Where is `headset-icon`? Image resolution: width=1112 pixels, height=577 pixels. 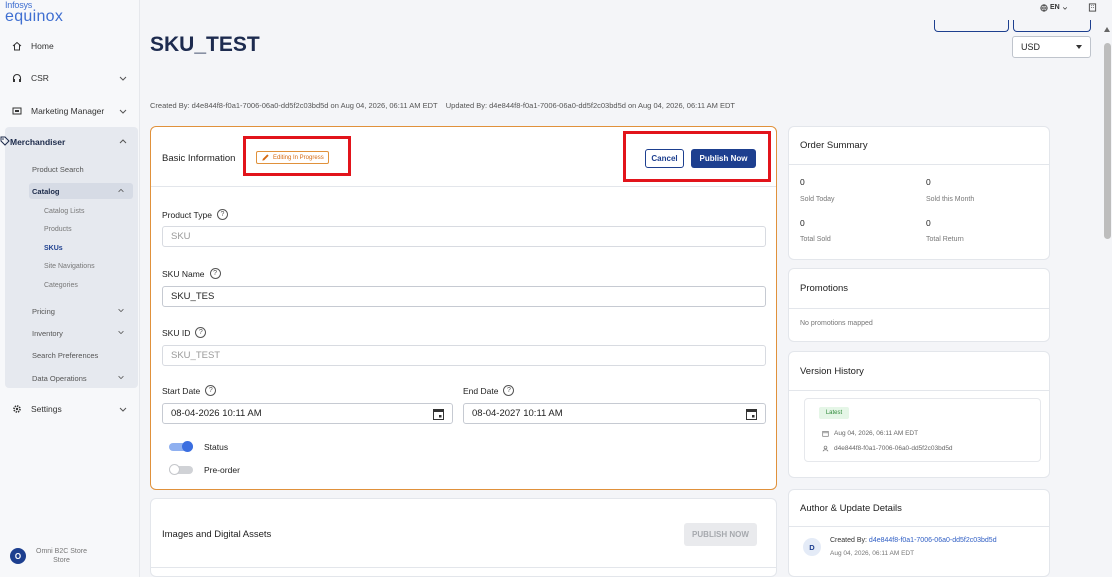 headset-icon is located at coordinates (17, 78).